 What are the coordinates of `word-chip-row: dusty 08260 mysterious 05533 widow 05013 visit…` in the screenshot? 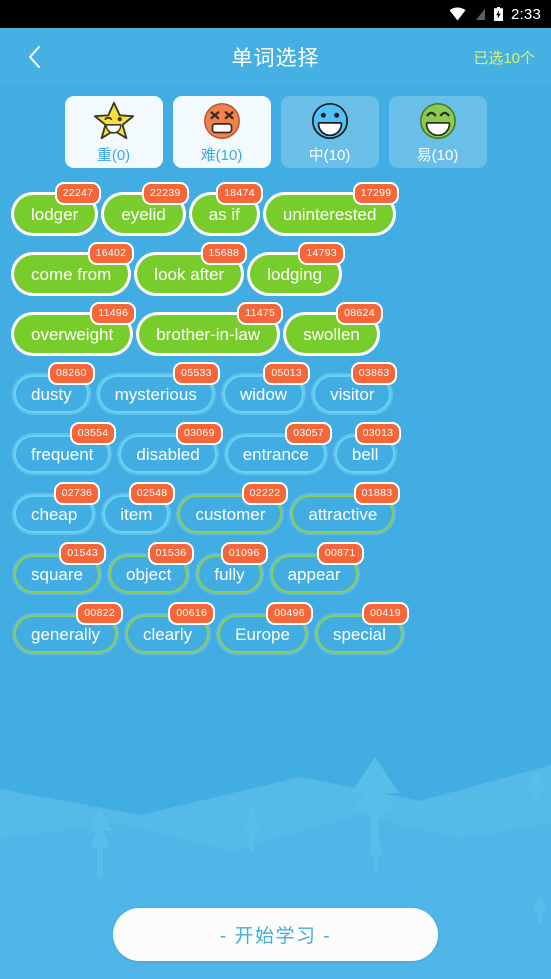 It's located at (275, 388).